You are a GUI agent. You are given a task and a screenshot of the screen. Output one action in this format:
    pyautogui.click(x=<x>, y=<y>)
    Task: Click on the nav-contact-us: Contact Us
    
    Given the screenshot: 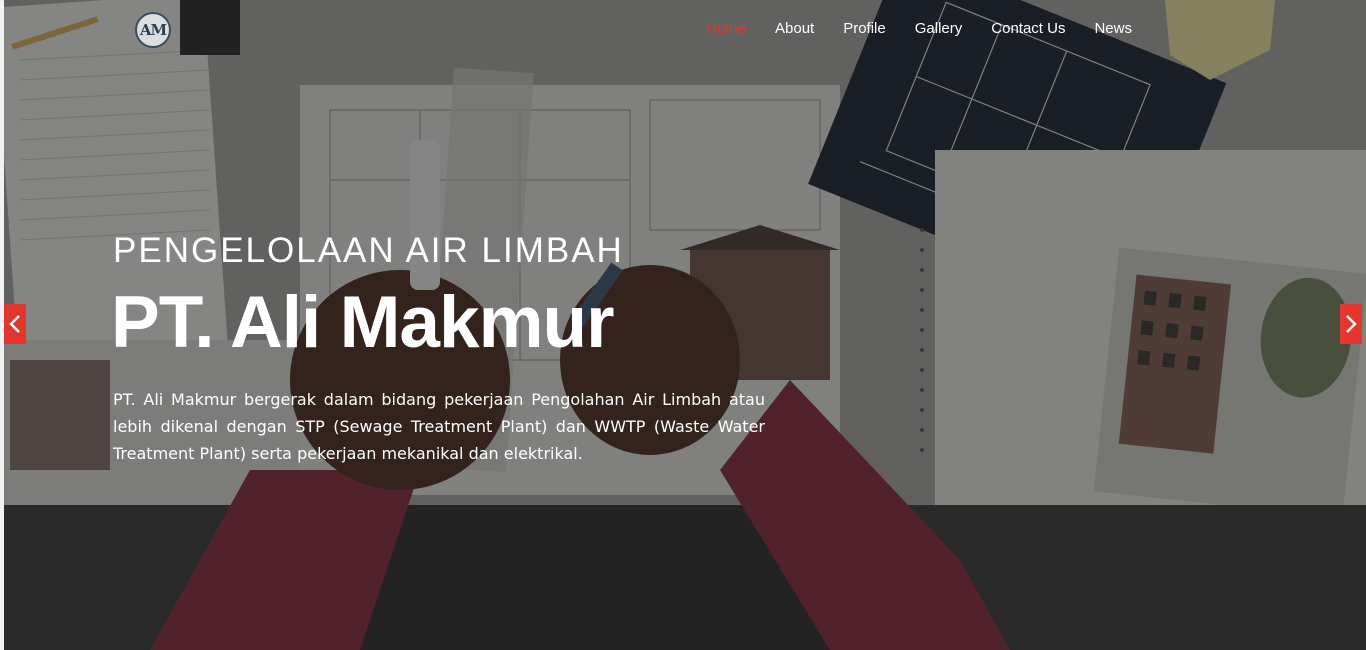 What is the action you would take?
    pyautogui.click(x=1028, y=29)
    